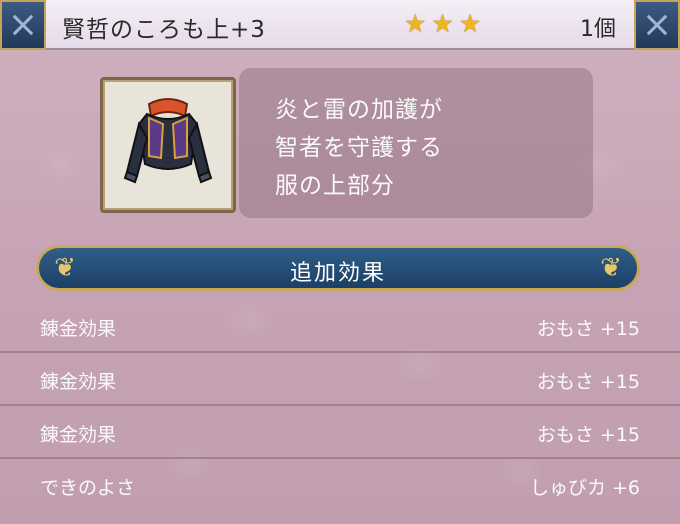 The width and height of the screenshot is (680, 524). I want to click on description-line: 智者を守護する, so click(359, 148).